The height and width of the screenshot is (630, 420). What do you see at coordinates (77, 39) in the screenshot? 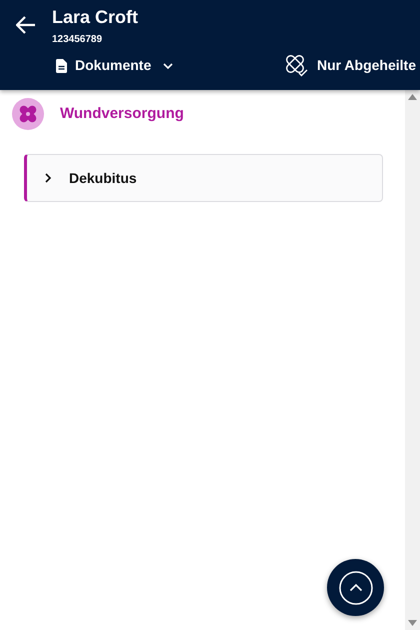
I see `patient-id: 123456789` at bounding box center [77, 39].